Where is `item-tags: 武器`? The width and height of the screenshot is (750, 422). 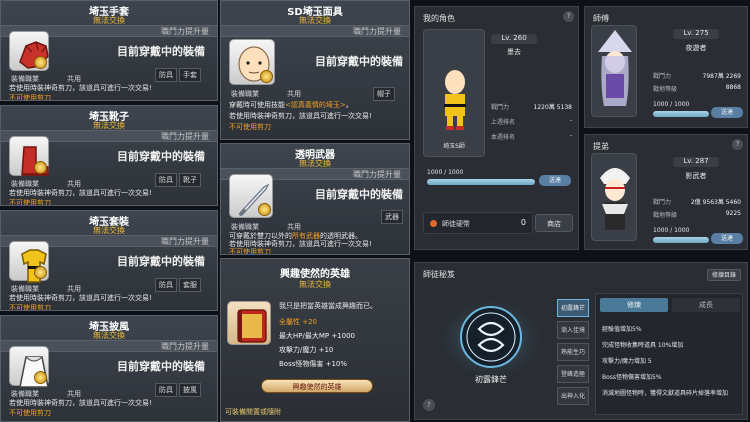 item-tags: 武器 is located at coordinates (391, 217).